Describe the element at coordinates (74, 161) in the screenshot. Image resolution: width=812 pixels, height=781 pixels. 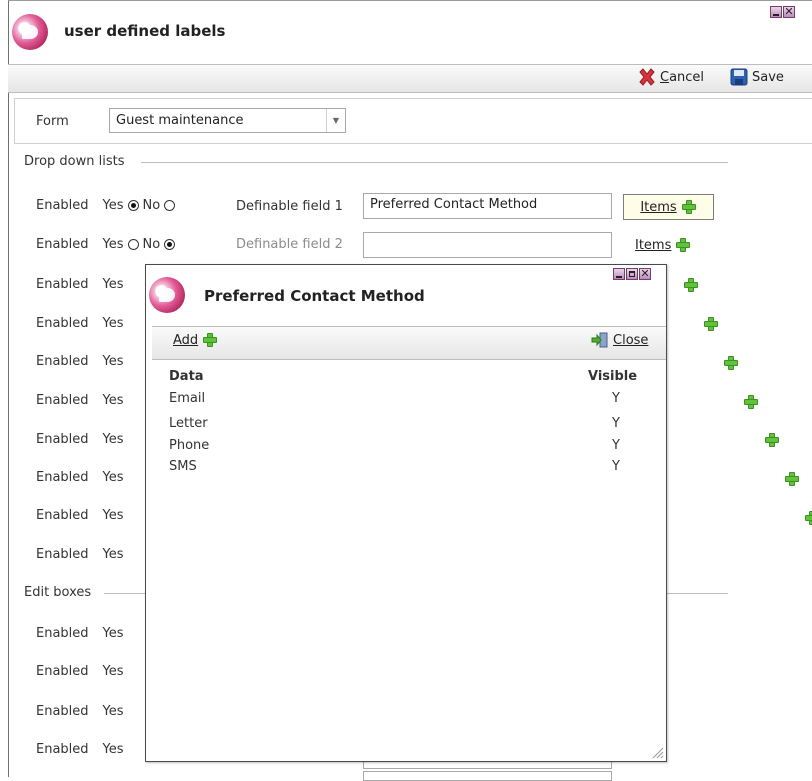
I see `section-dropdowns-title: Drop down lists` at that location.